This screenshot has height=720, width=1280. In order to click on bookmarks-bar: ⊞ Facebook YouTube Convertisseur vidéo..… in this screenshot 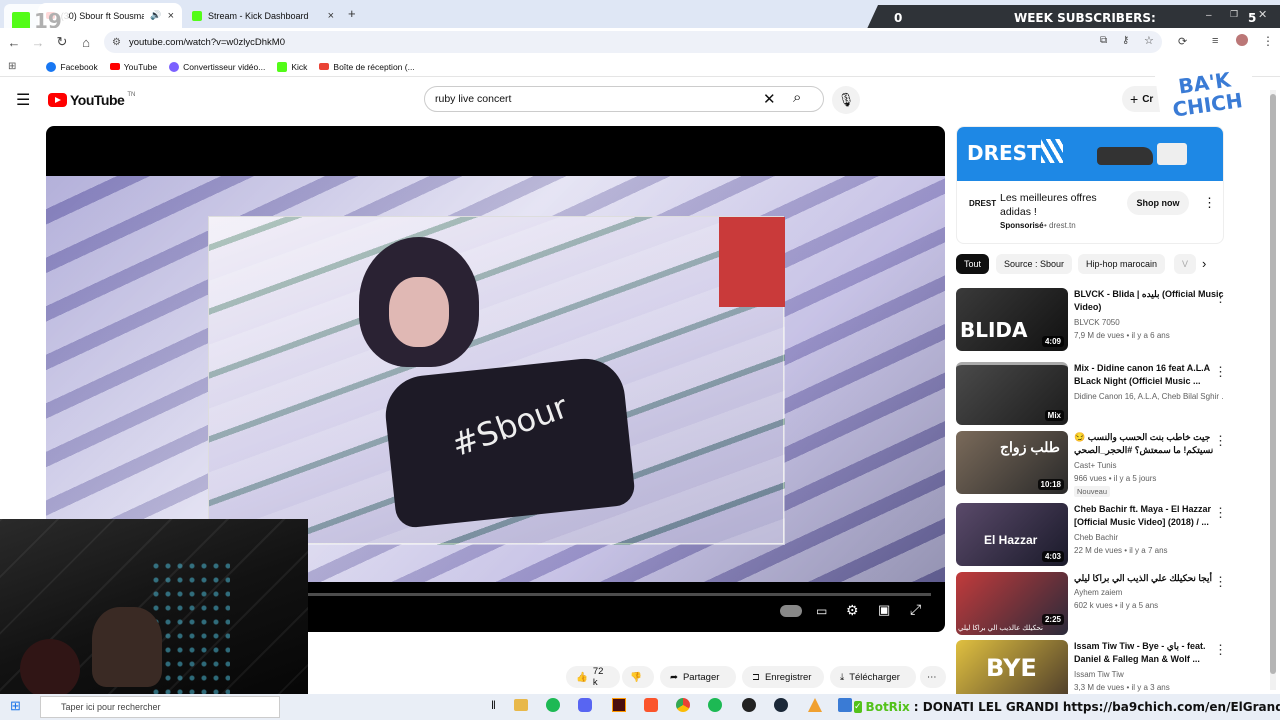, I will do `click(640, 67)`.